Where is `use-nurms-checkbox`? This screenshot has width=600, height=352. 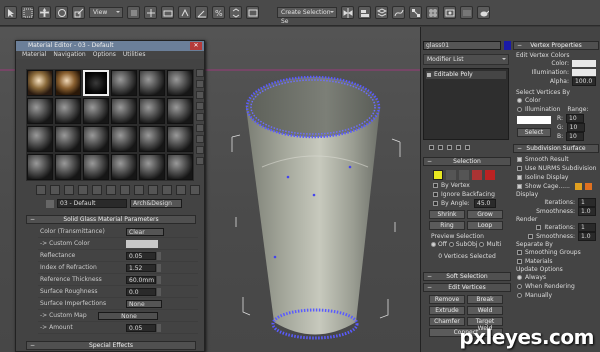 use-nurms-checkbox is located at coordinates (519, 168).